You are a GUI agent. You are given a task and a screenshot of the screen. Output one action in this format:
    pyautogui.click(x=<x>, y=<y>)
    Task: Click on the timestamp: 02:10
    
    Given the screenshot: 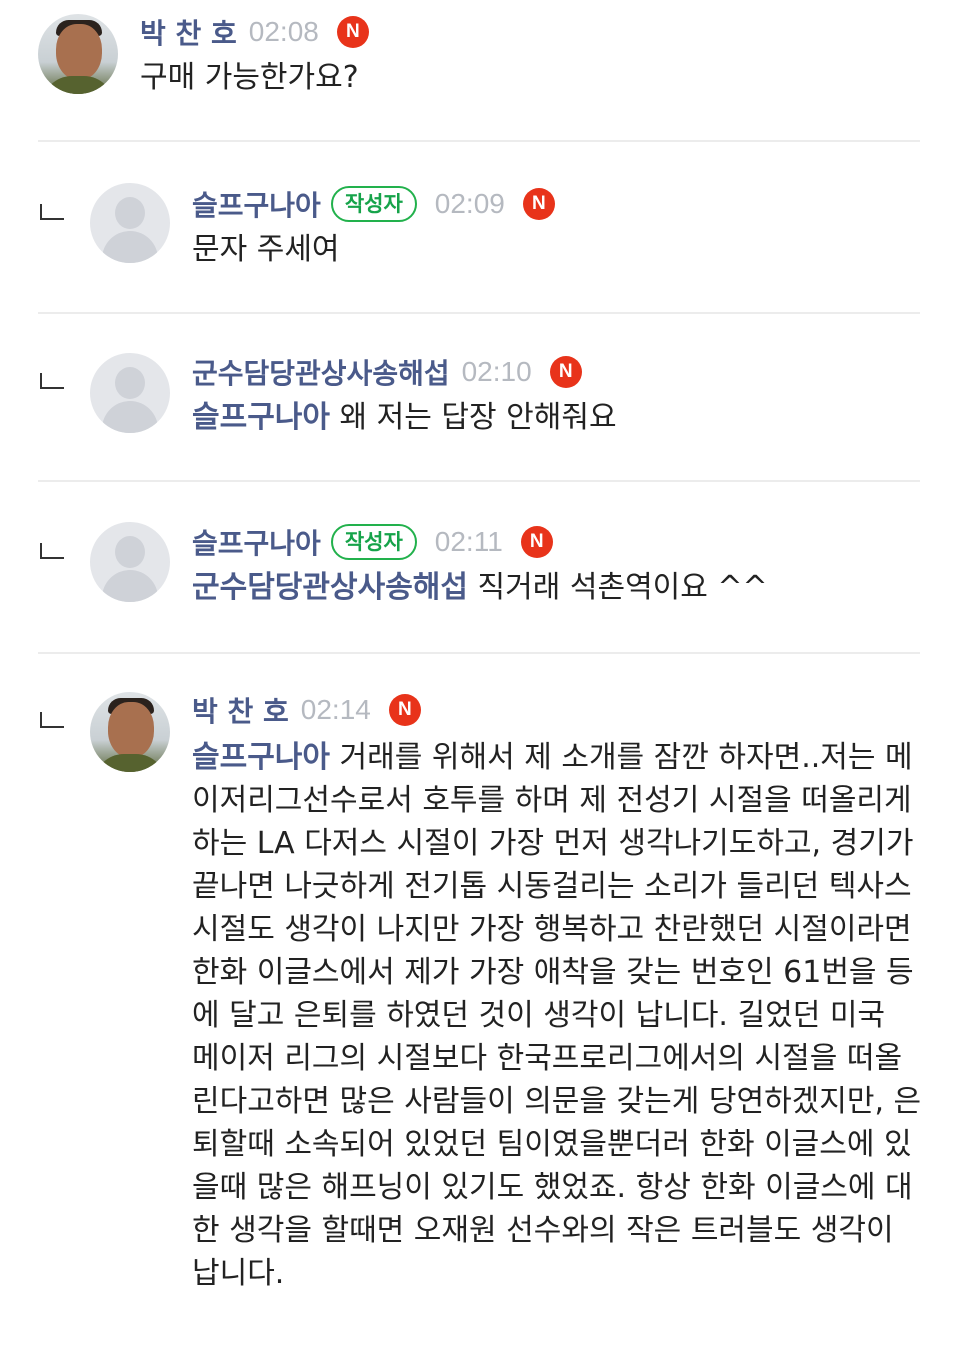 What is the action you would take?
    pyautogui.click(x=496, y=371)
    